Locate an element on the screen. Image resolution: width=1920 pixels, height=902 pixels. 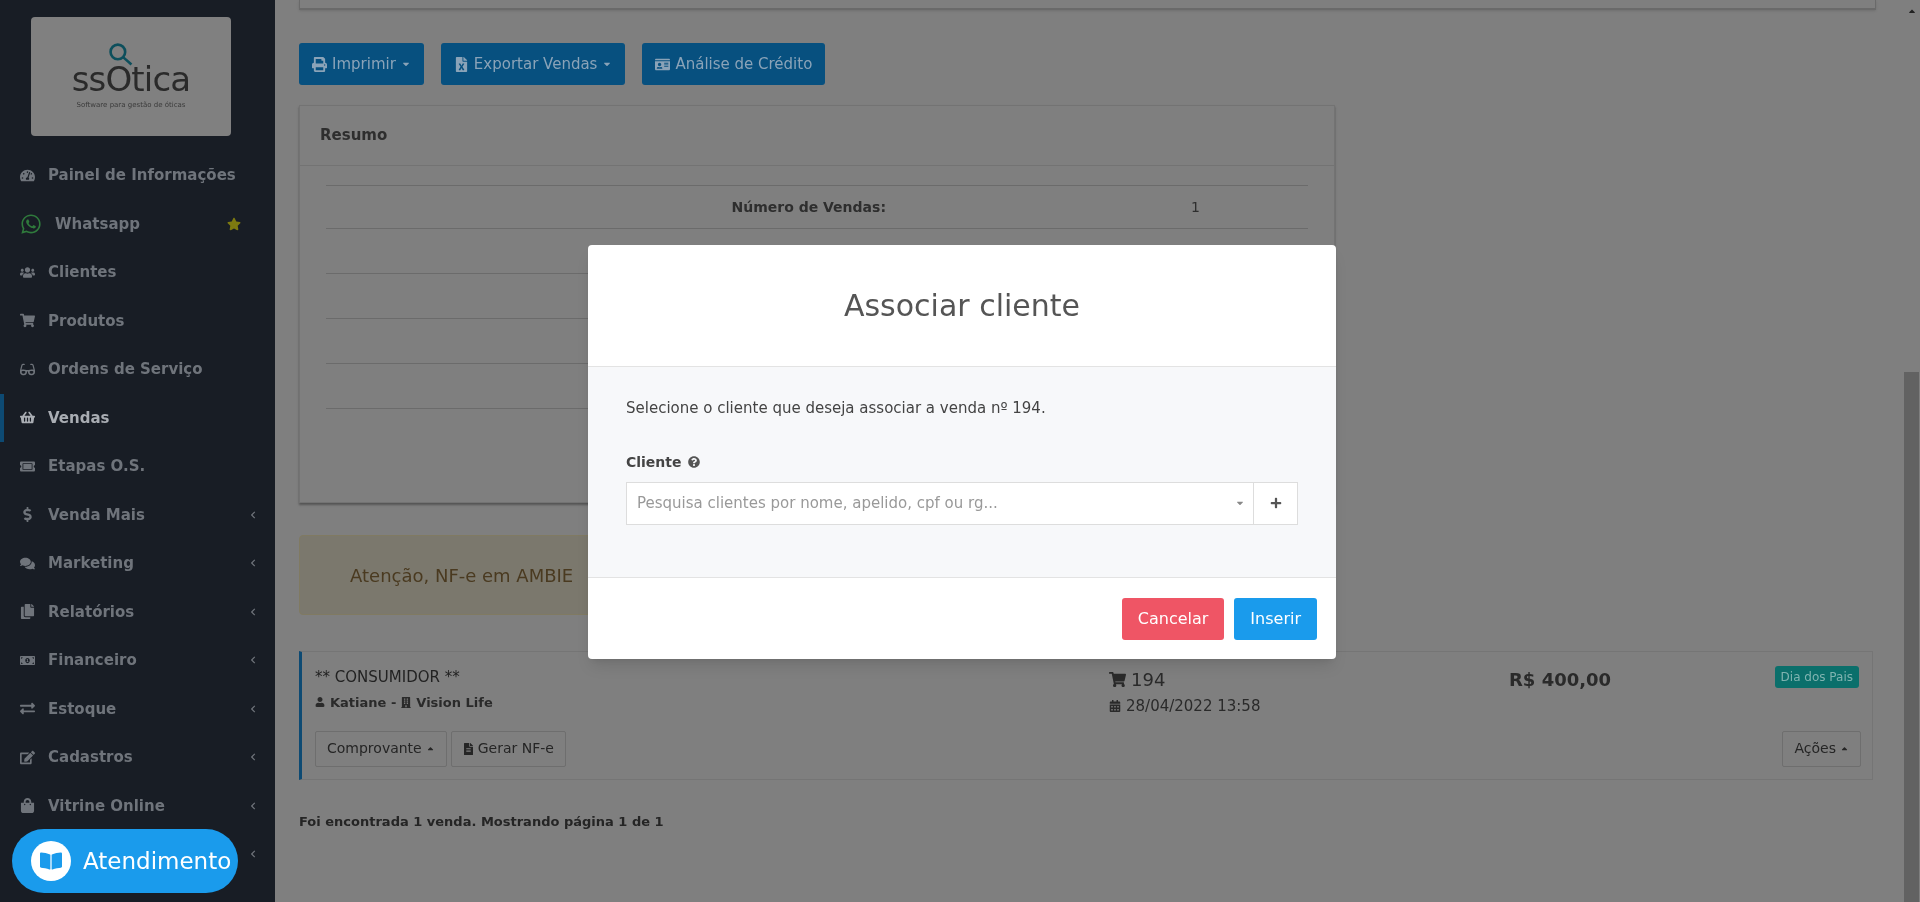
sidebar-item: Vitrine Online is located at coordinates (137, 805).